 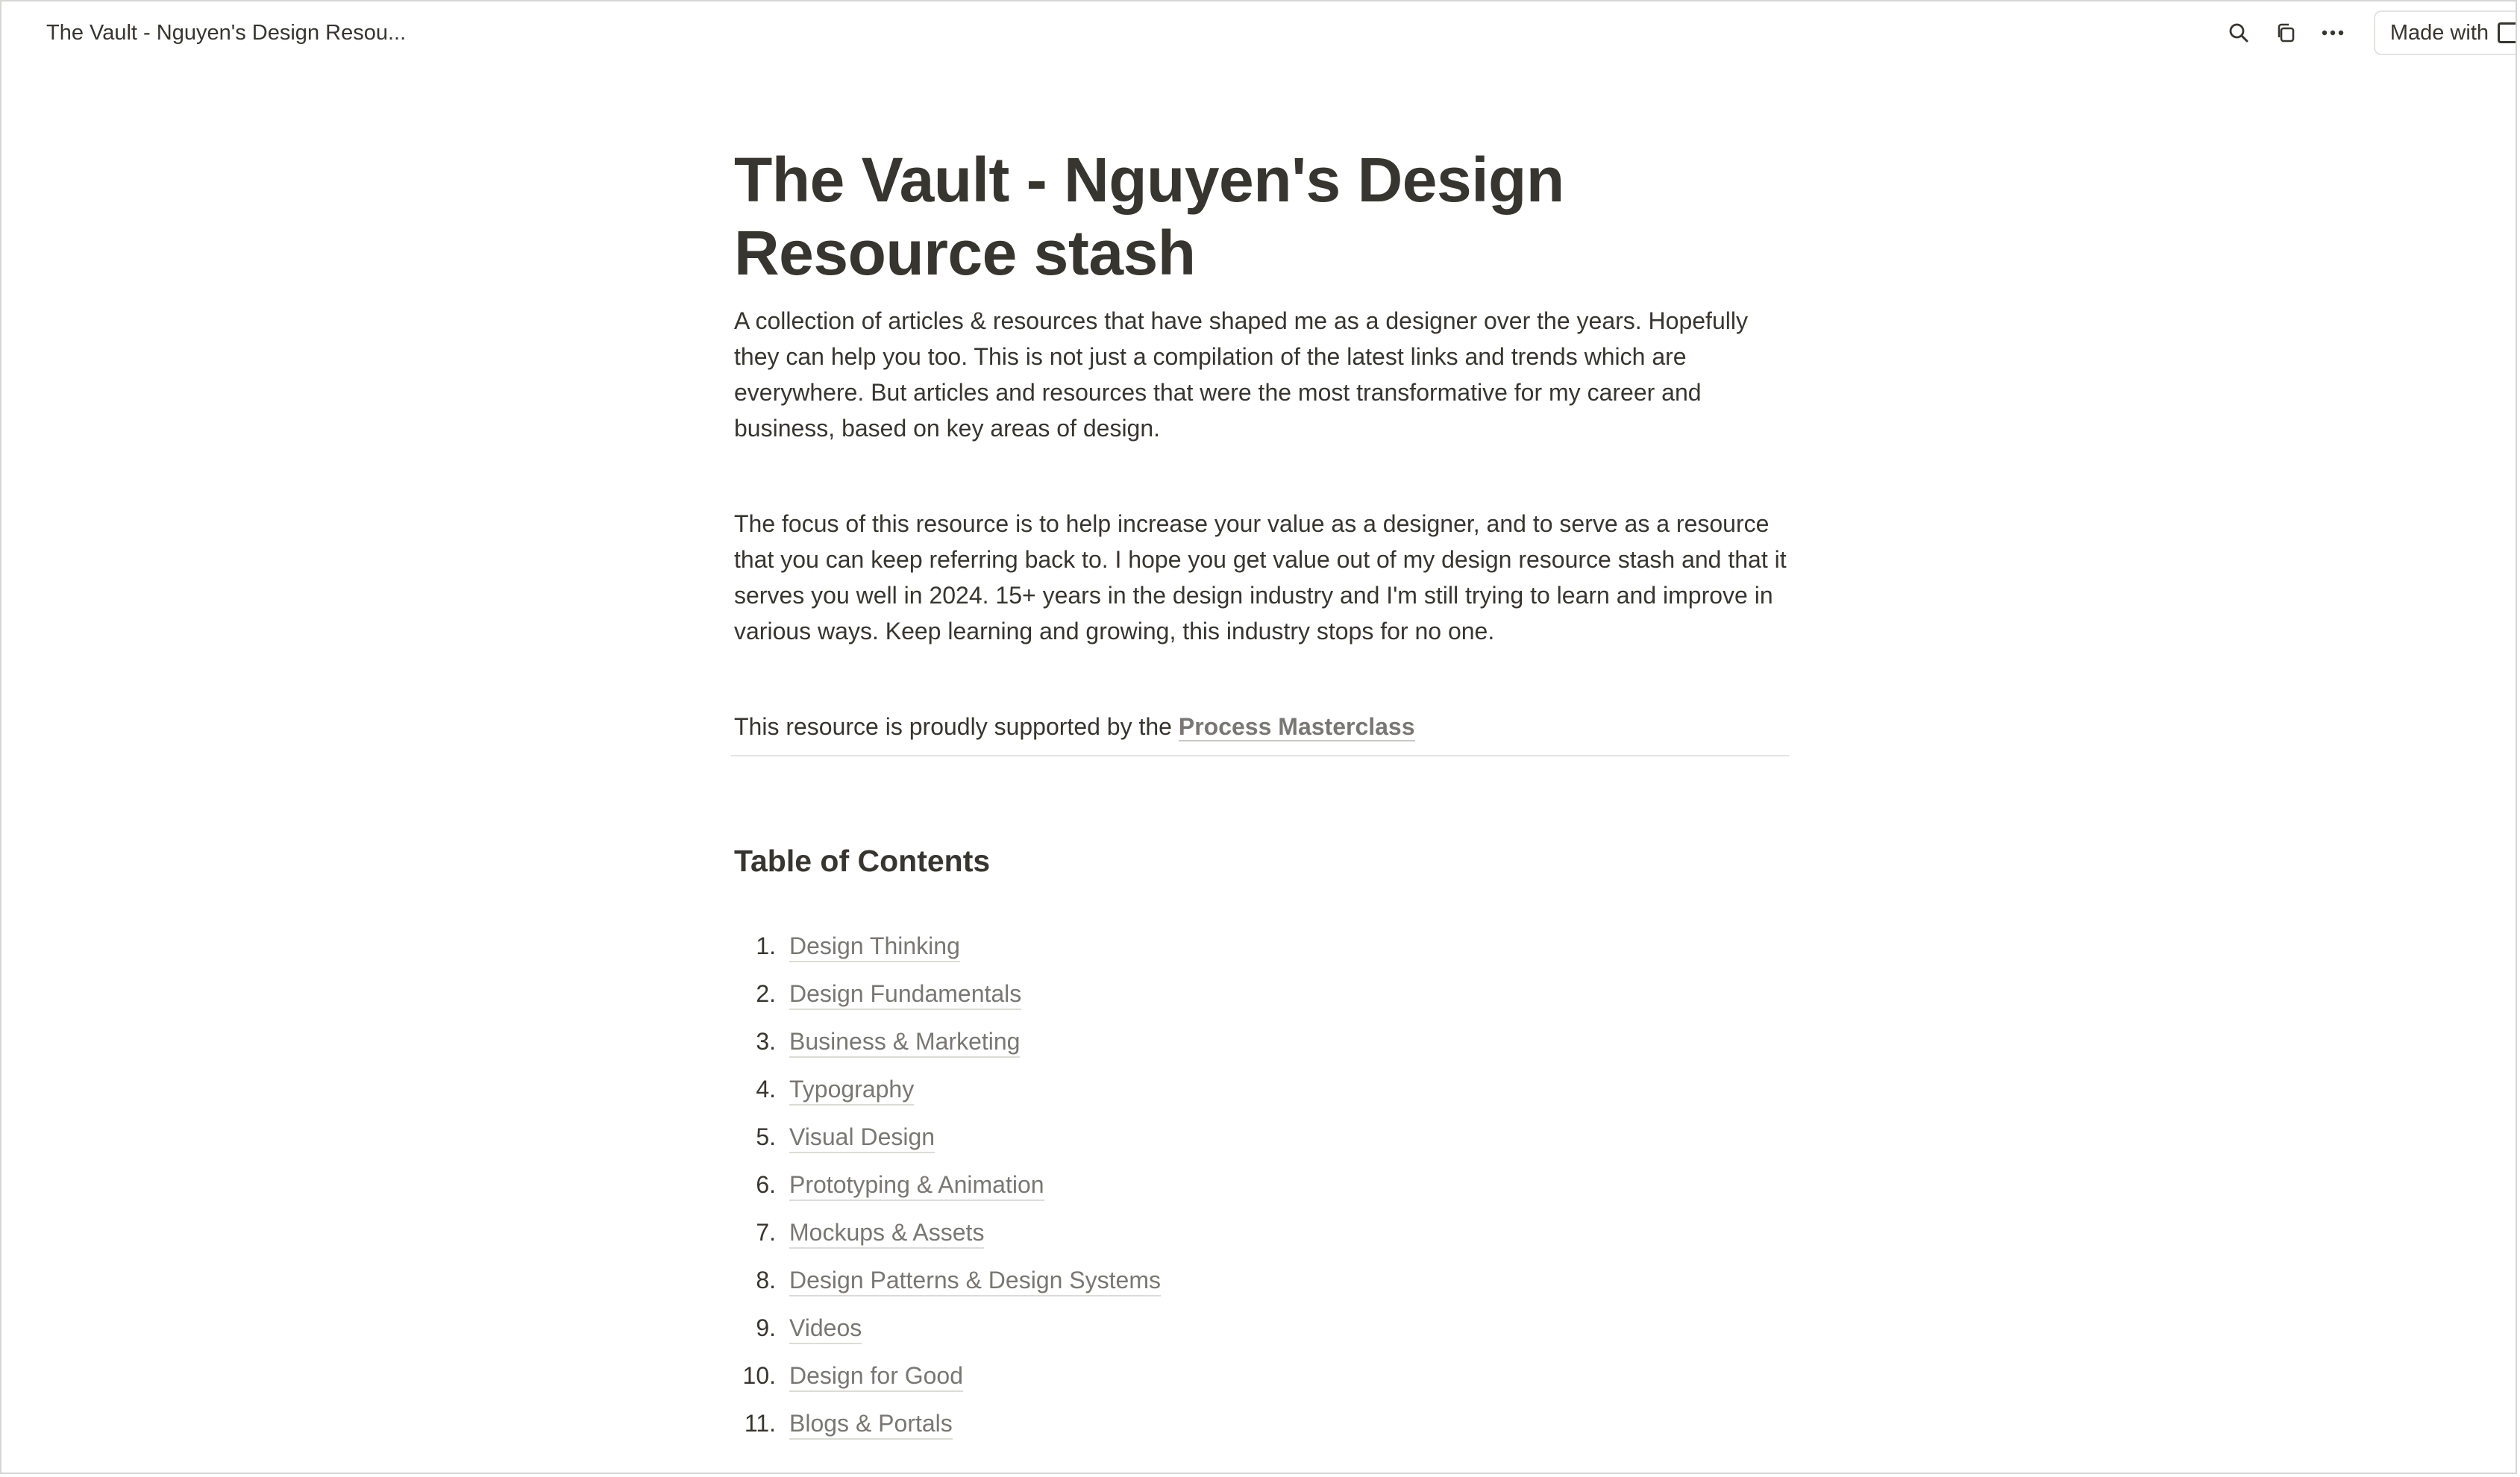 I want to click on made-with-label: Made with, so click(x=2439, y=32).